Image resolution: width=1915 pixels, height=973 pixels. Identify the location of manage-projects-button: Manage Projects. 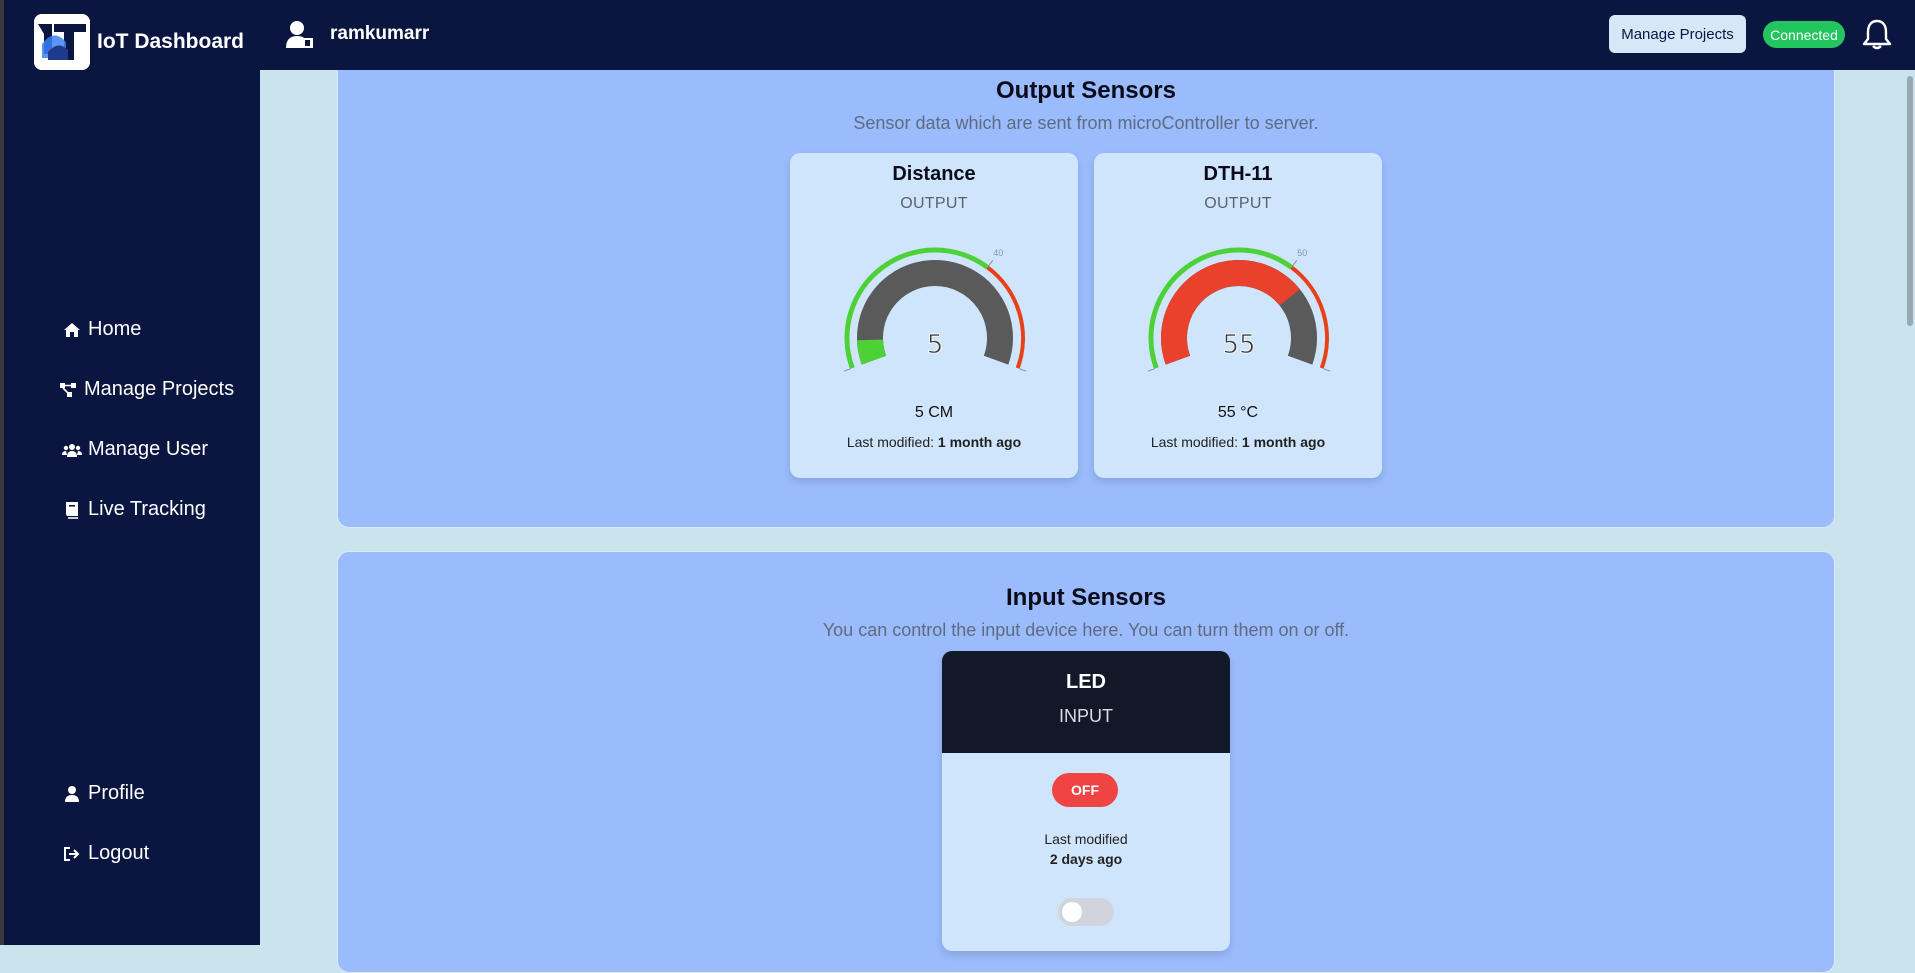
(1677, 34).